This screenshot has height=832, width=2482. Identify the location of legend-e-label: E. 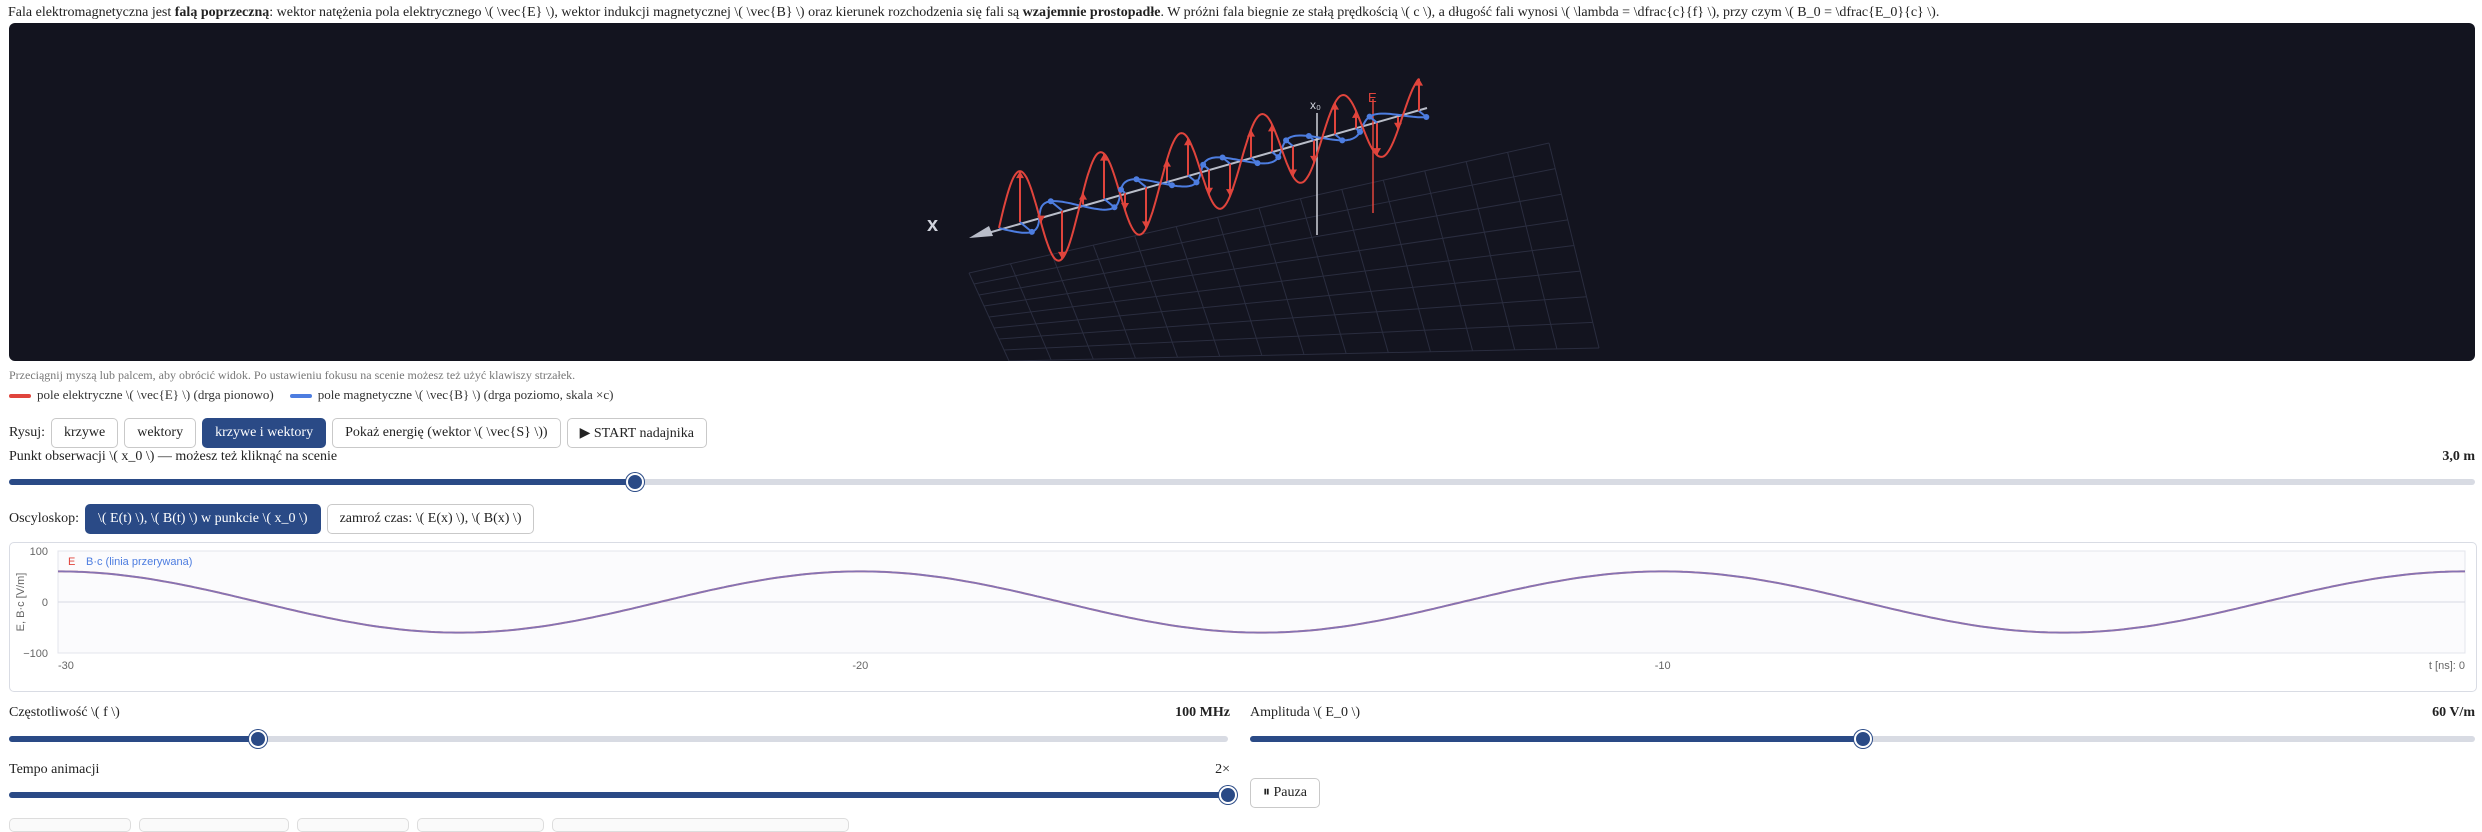
(71, 562).